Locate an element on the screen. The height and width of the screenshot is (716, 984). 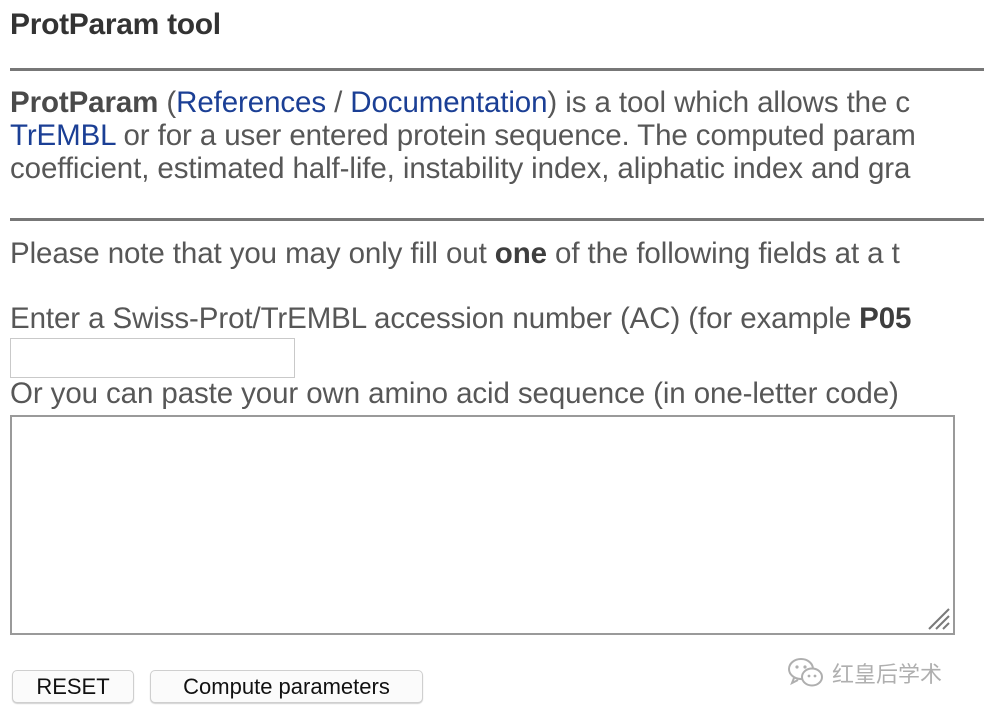
accession-example: P05 is located at coordinates (885, 318).